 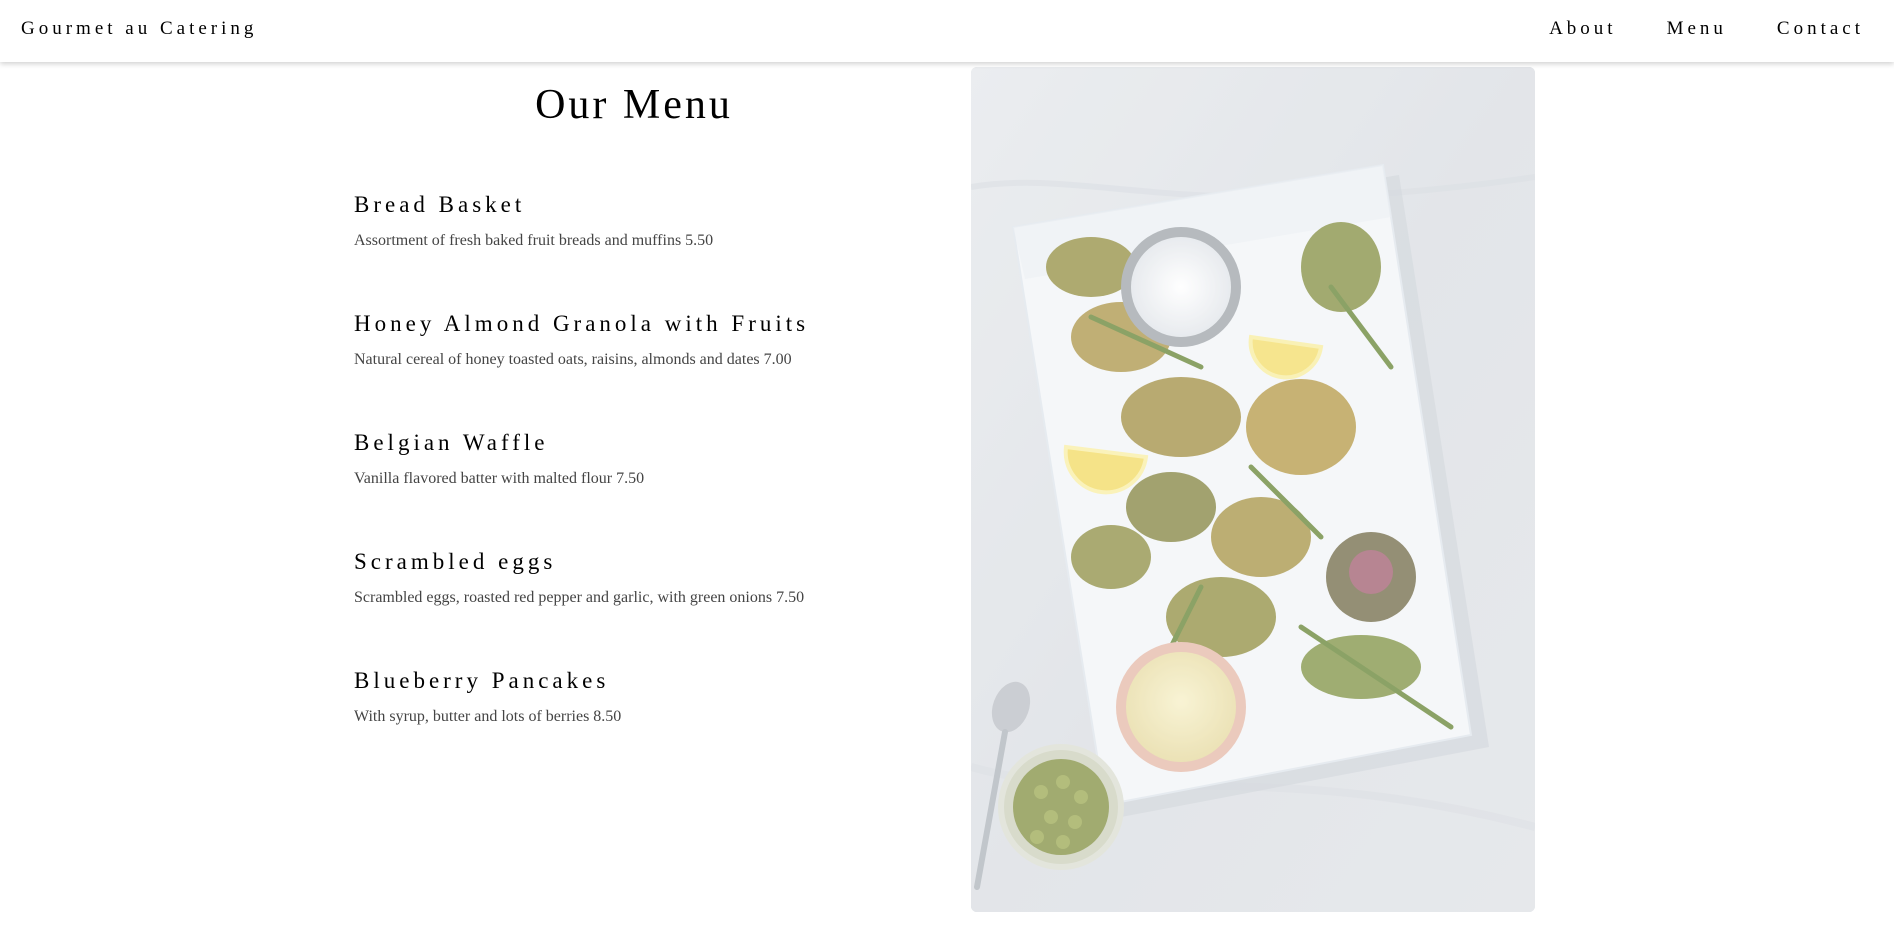 I want to click on nav-contact: Contact, so click(x=1795, y=29).